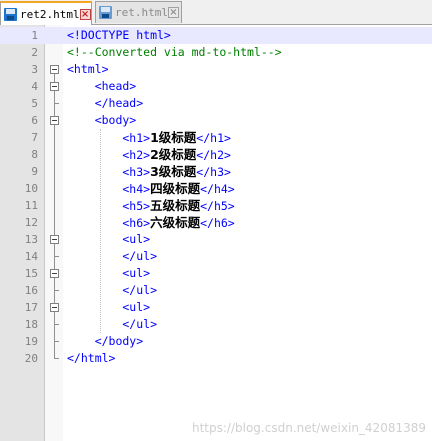 This screenshot has width=432, height=441. I want to click on tab-ret-html: ret.html ×, so click(138, 12).